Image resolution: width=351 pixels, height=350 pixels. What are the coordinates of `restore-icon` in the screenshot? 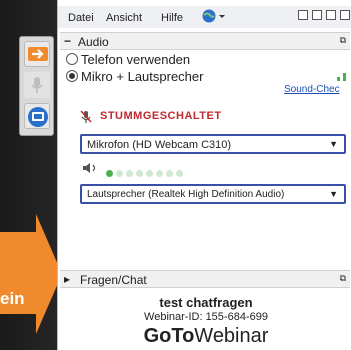 It's located at (317, 15).